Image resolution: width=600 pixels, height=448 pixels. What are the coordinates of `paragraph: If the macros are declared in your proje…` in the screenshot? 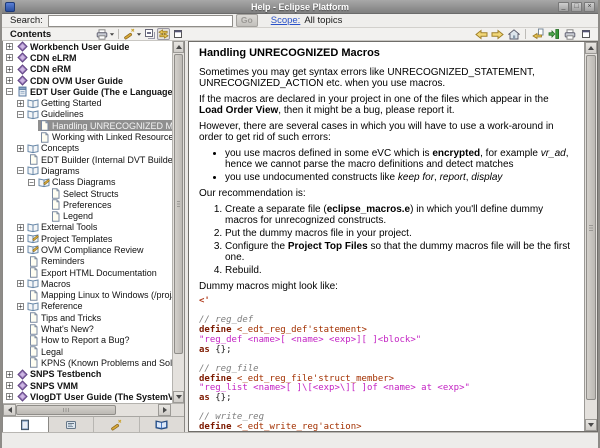 It's located at (374, 105).